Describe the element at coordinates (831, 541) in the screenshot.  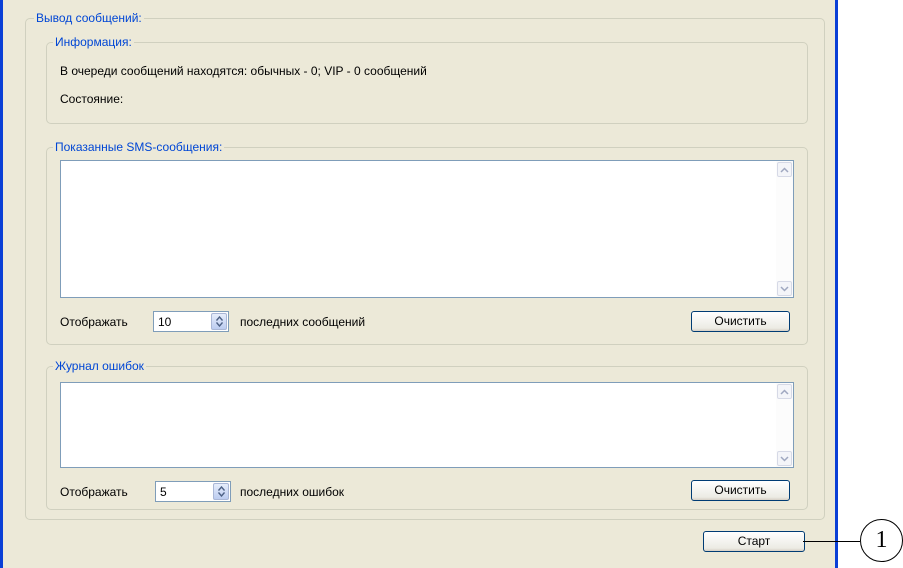
I see `callout-line` at that location.